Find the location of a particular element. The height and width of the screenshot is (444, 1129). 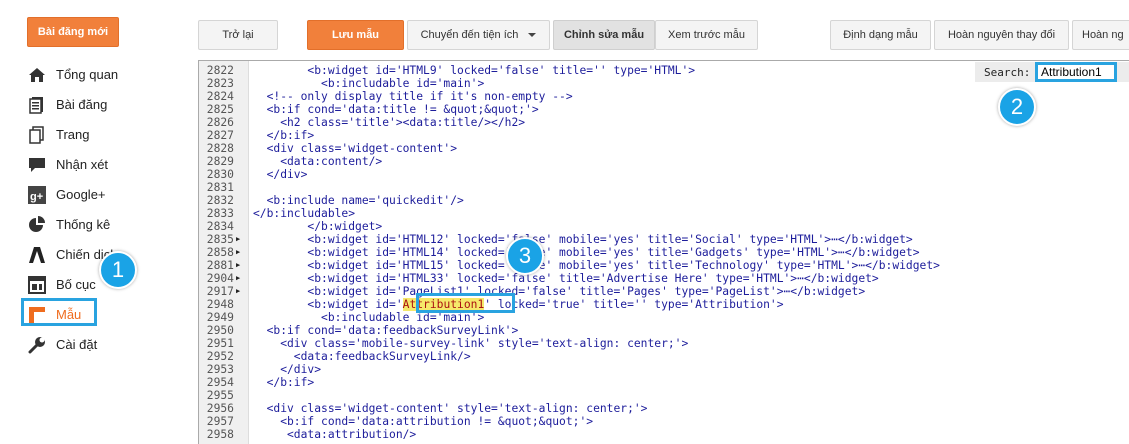

preview-template-button: Xem trước mẫu is located at coordinates (706, 35).